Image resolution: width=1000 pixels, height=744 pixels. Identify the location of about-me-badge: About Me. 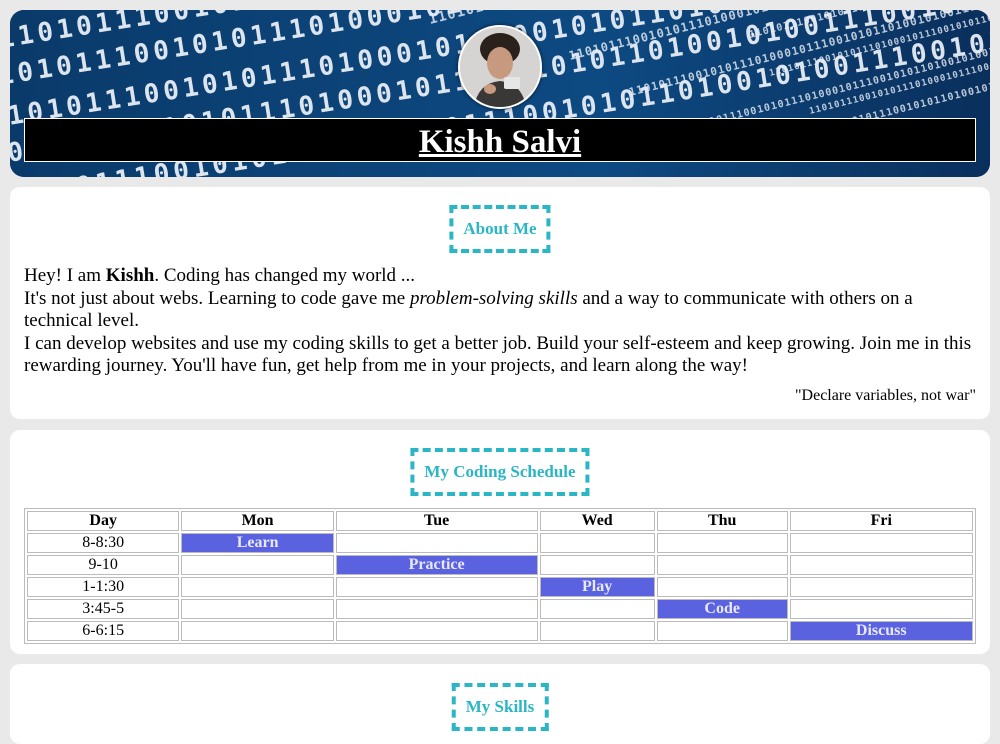
(500, 229).